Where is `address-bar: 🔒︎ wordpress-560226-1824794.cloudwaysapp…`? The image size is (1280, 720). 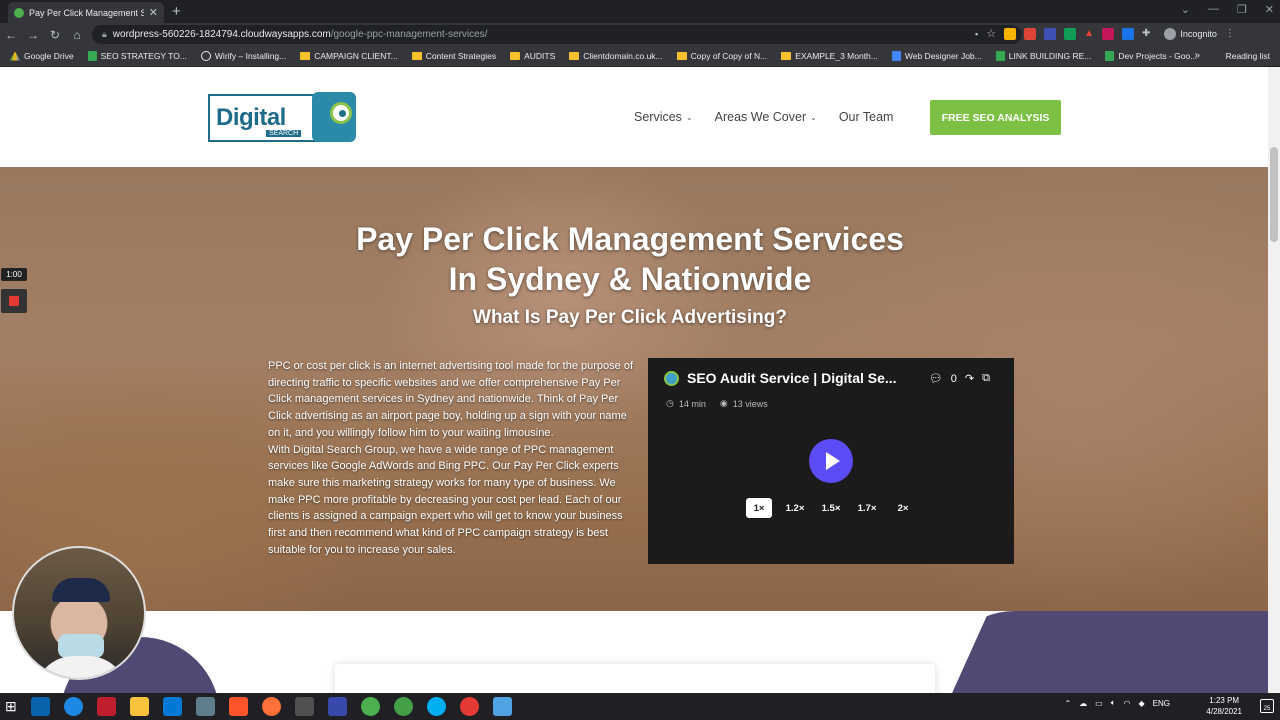
address-bar: 🔒︎ wordpress-560226-1824794.cloudwaysapp… is located at coordinates (557, 34).